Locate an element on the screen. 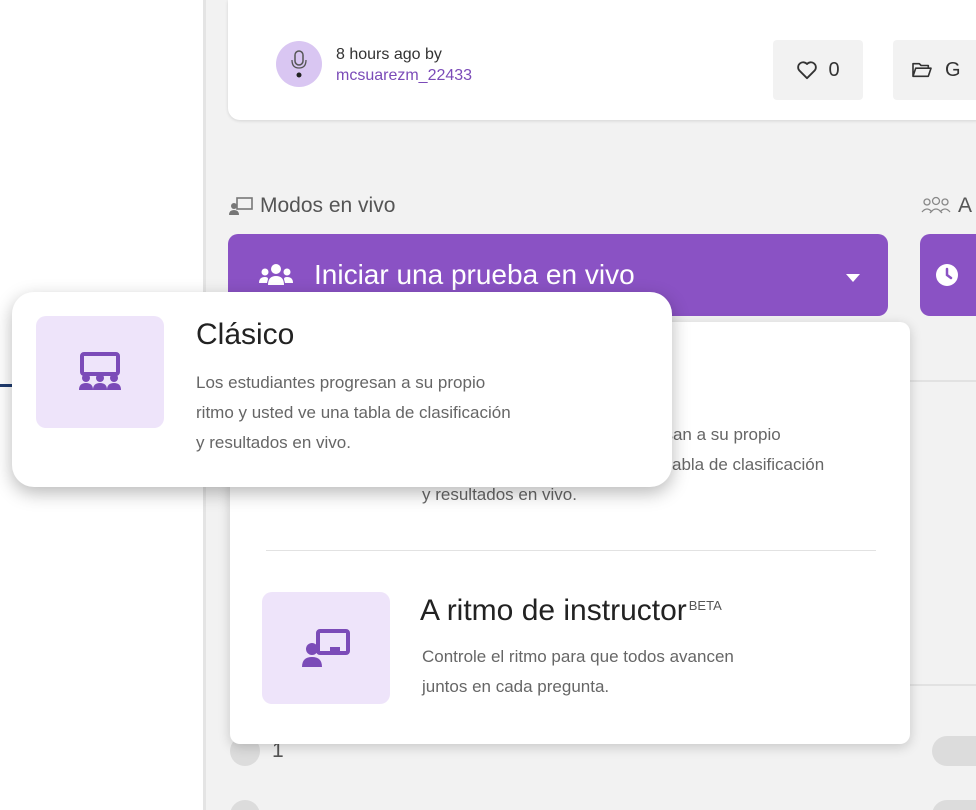  chevron-down-icon is located at coordinates (853, 278).